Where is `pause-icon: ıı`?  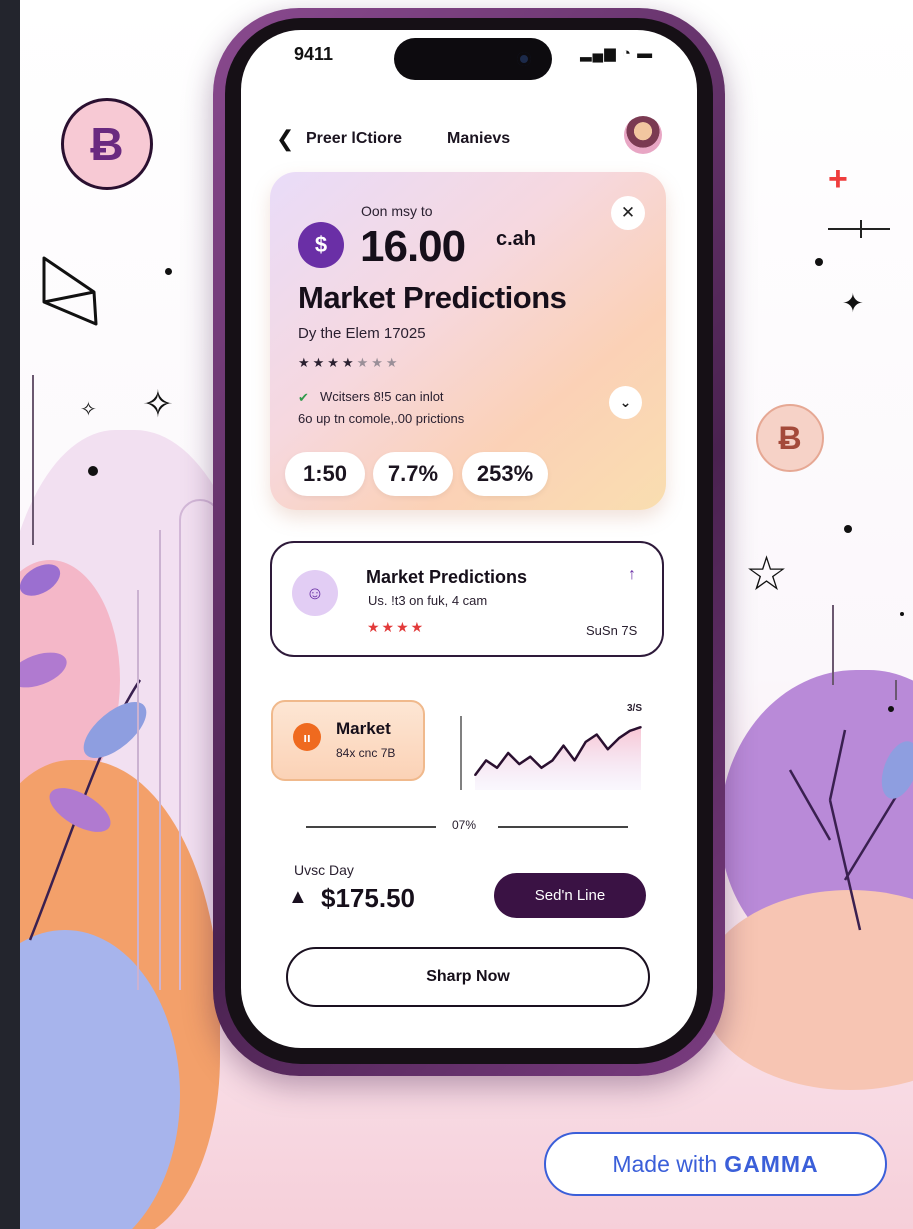
pause-icon: ıı is located at coordinates (307, 737).